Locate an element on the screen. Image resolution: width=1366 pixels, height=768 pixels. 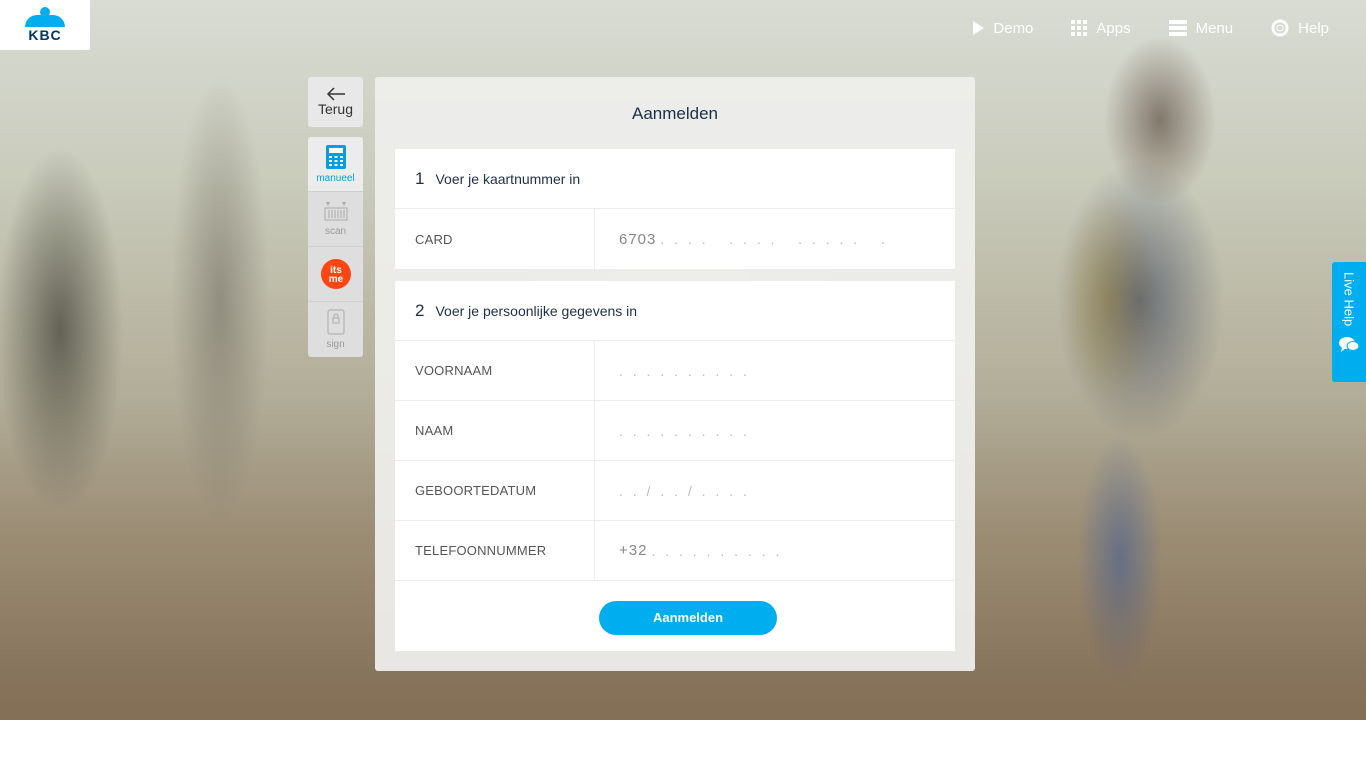
arrow-left-icon is located at coordinates (335, 94).